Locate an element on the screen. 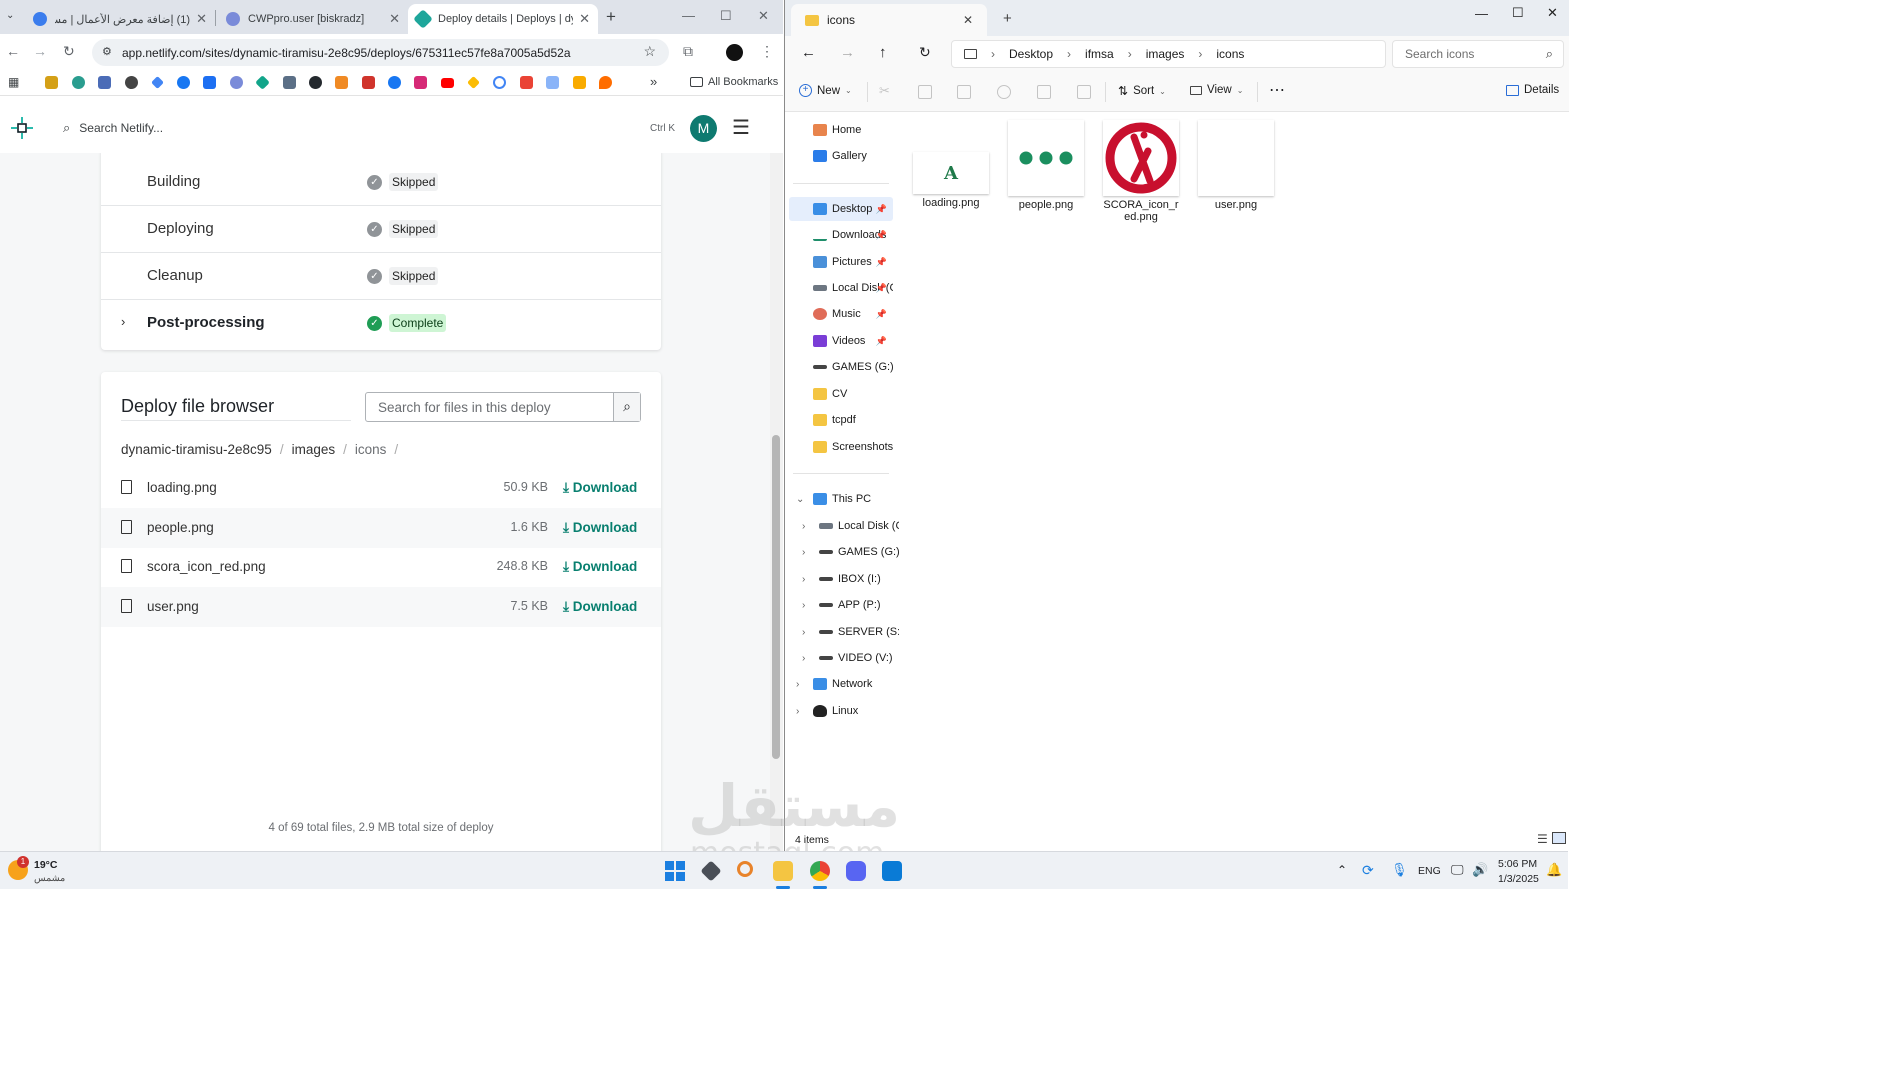  up-icon: ↑ is located at coordinates (883, 52).